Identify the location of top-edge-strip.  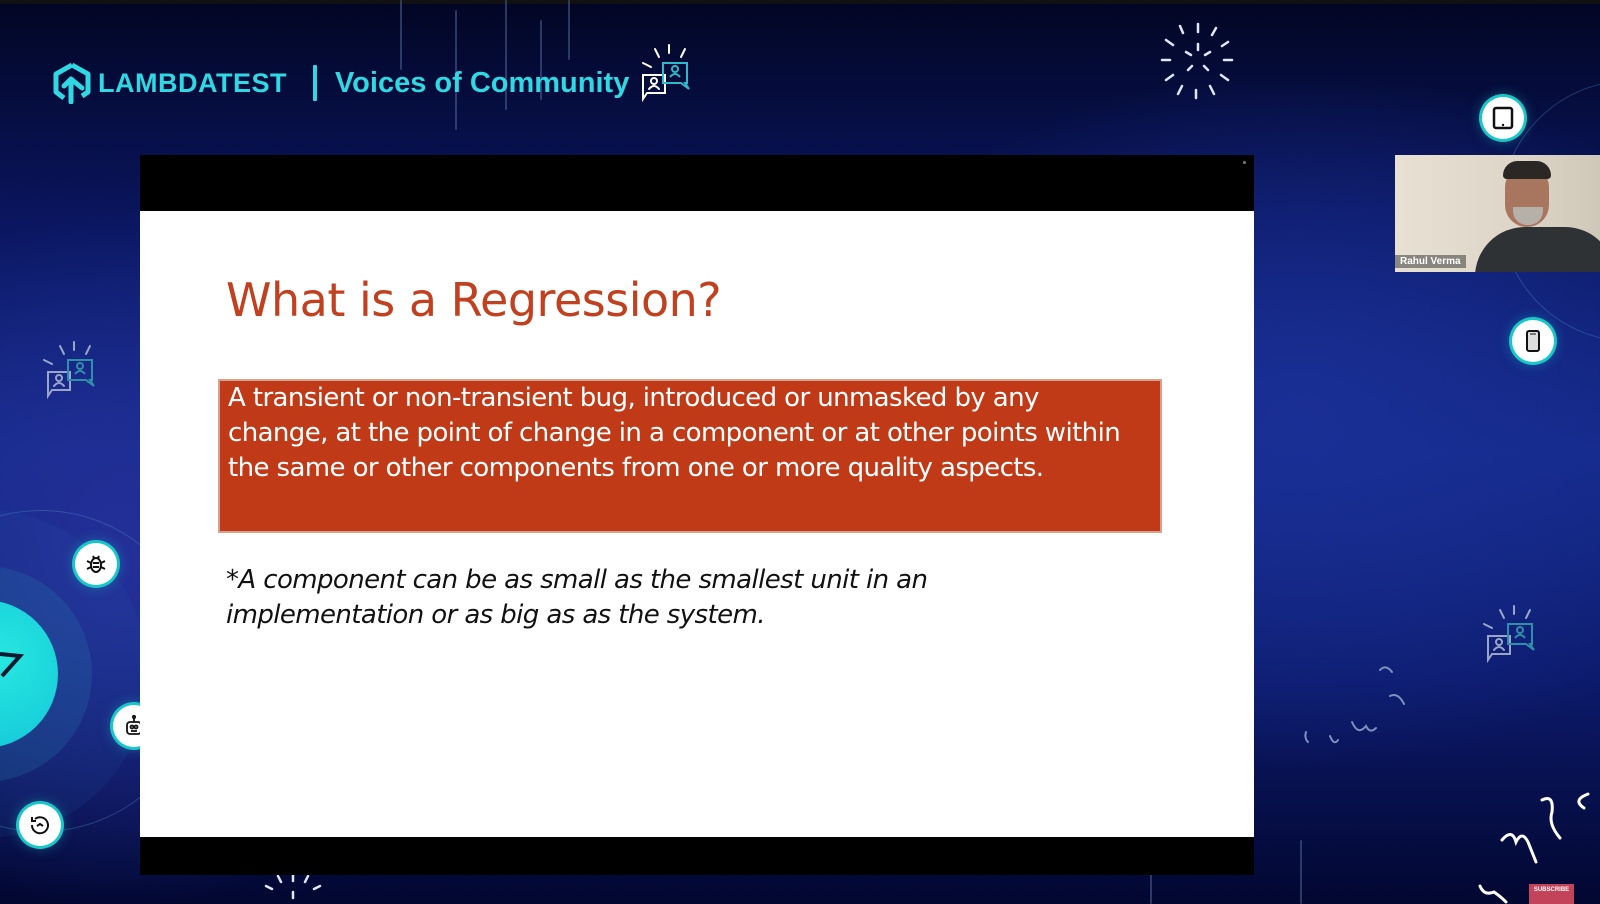
(800, 2).